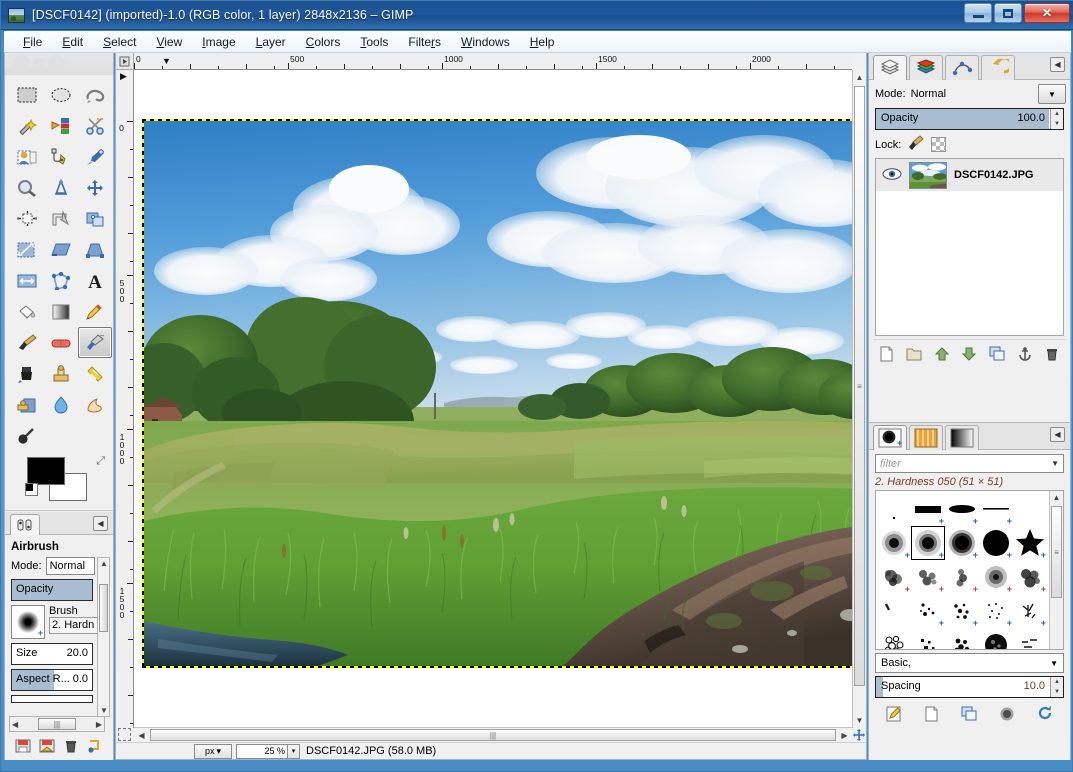 This screenshot has width=1073, height=772. What do you see at coordinates (95, 404) in the screenshot?
I see `smudge-tool` at bounding box center [95, 404].